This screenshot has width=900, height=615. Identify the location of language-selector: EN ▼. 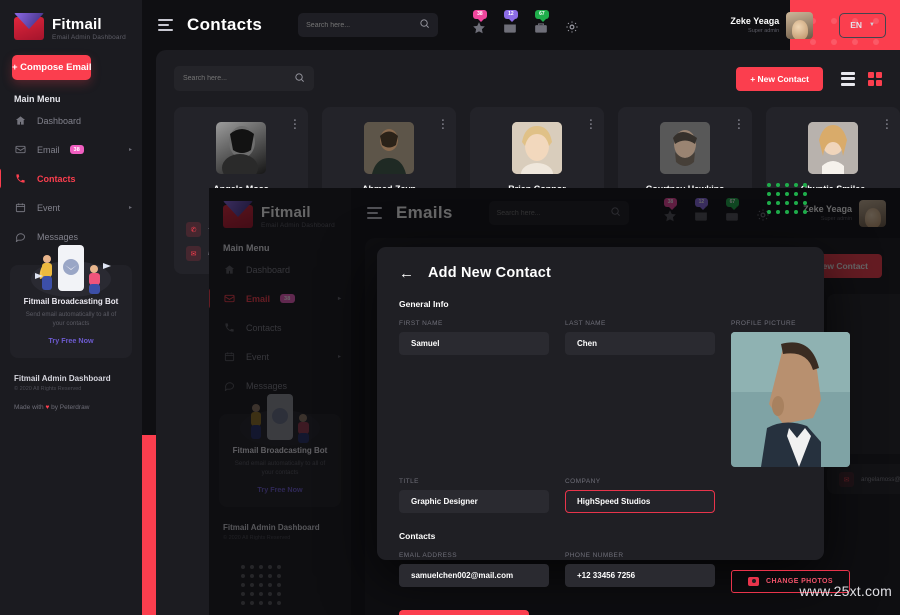
(862, 25).